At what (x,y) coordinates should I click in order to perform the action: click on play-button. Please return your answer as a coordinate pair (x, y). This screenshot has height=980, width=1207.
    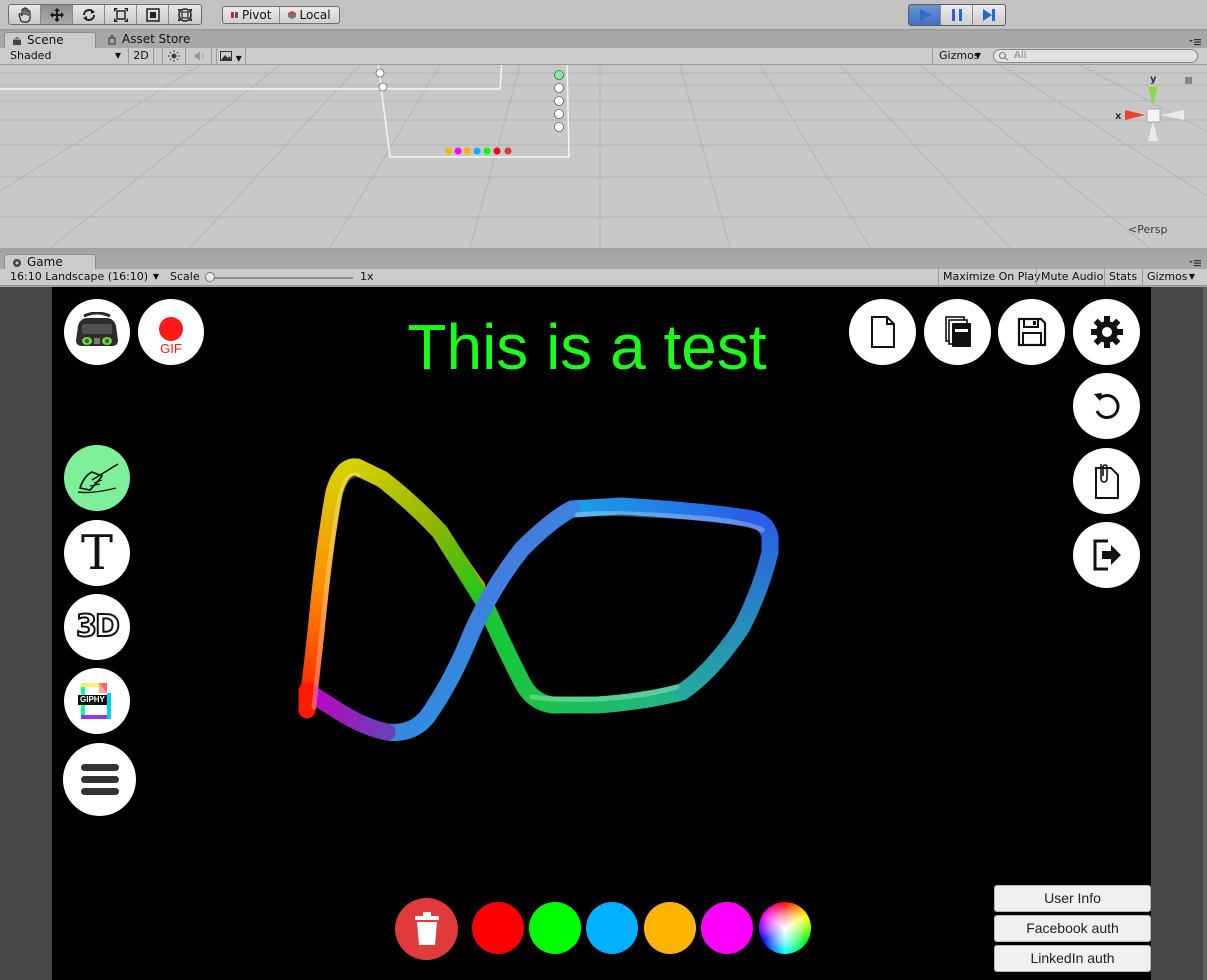
    Looking at the image, I should click on (925, 15).